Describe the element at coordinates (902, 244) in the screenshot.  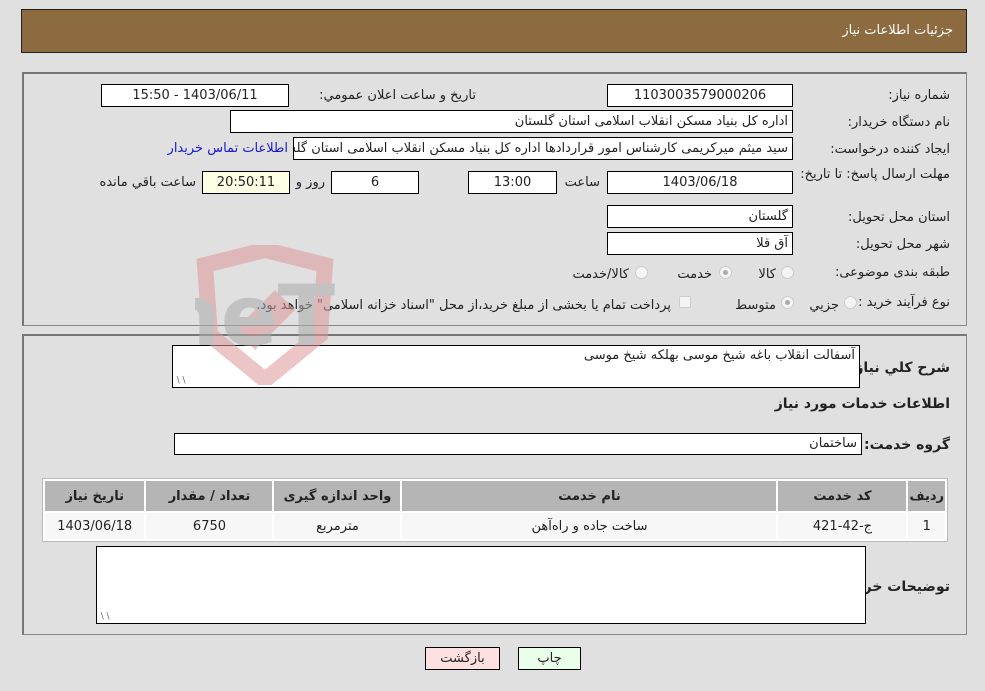
I see `city-label: شهر محل تحويل:` at that location.